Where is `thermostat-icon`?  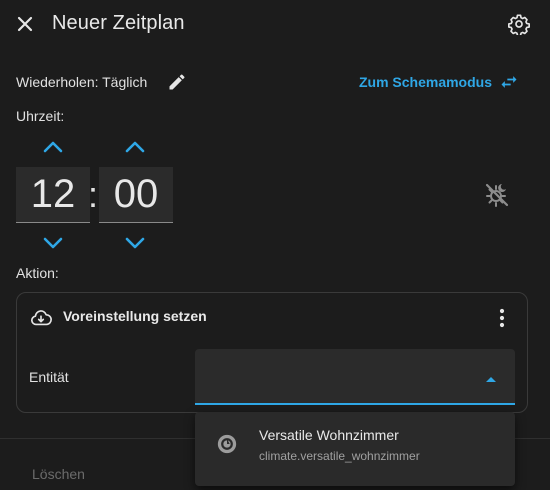 thermostat-icon is located at coordinates (227, 444).